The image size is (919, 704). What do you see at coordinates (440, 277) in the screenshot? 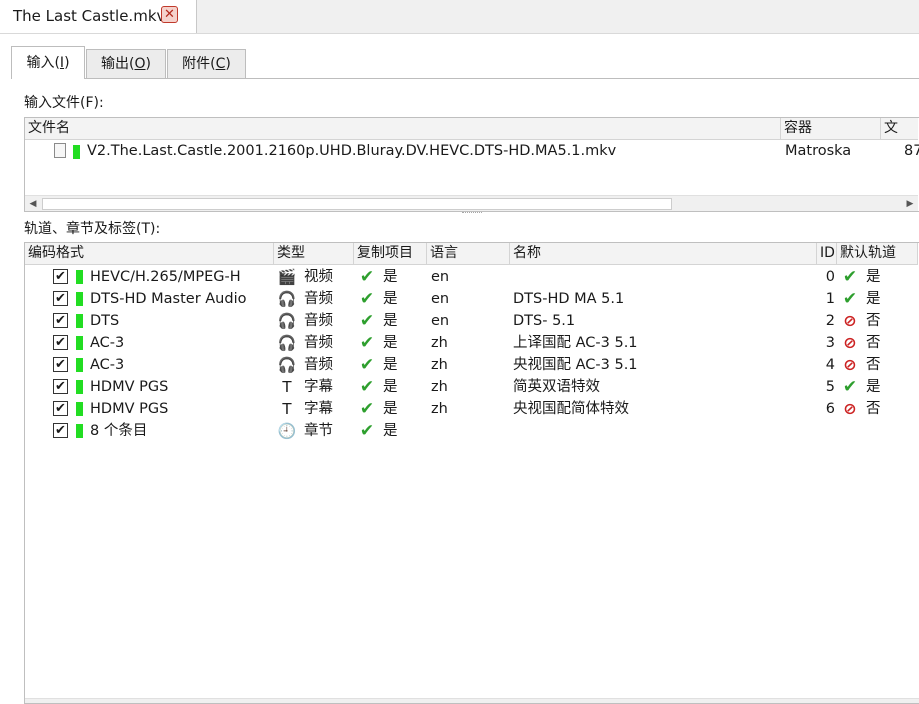
I see `track-language: en` at bounding box center [440, 277].